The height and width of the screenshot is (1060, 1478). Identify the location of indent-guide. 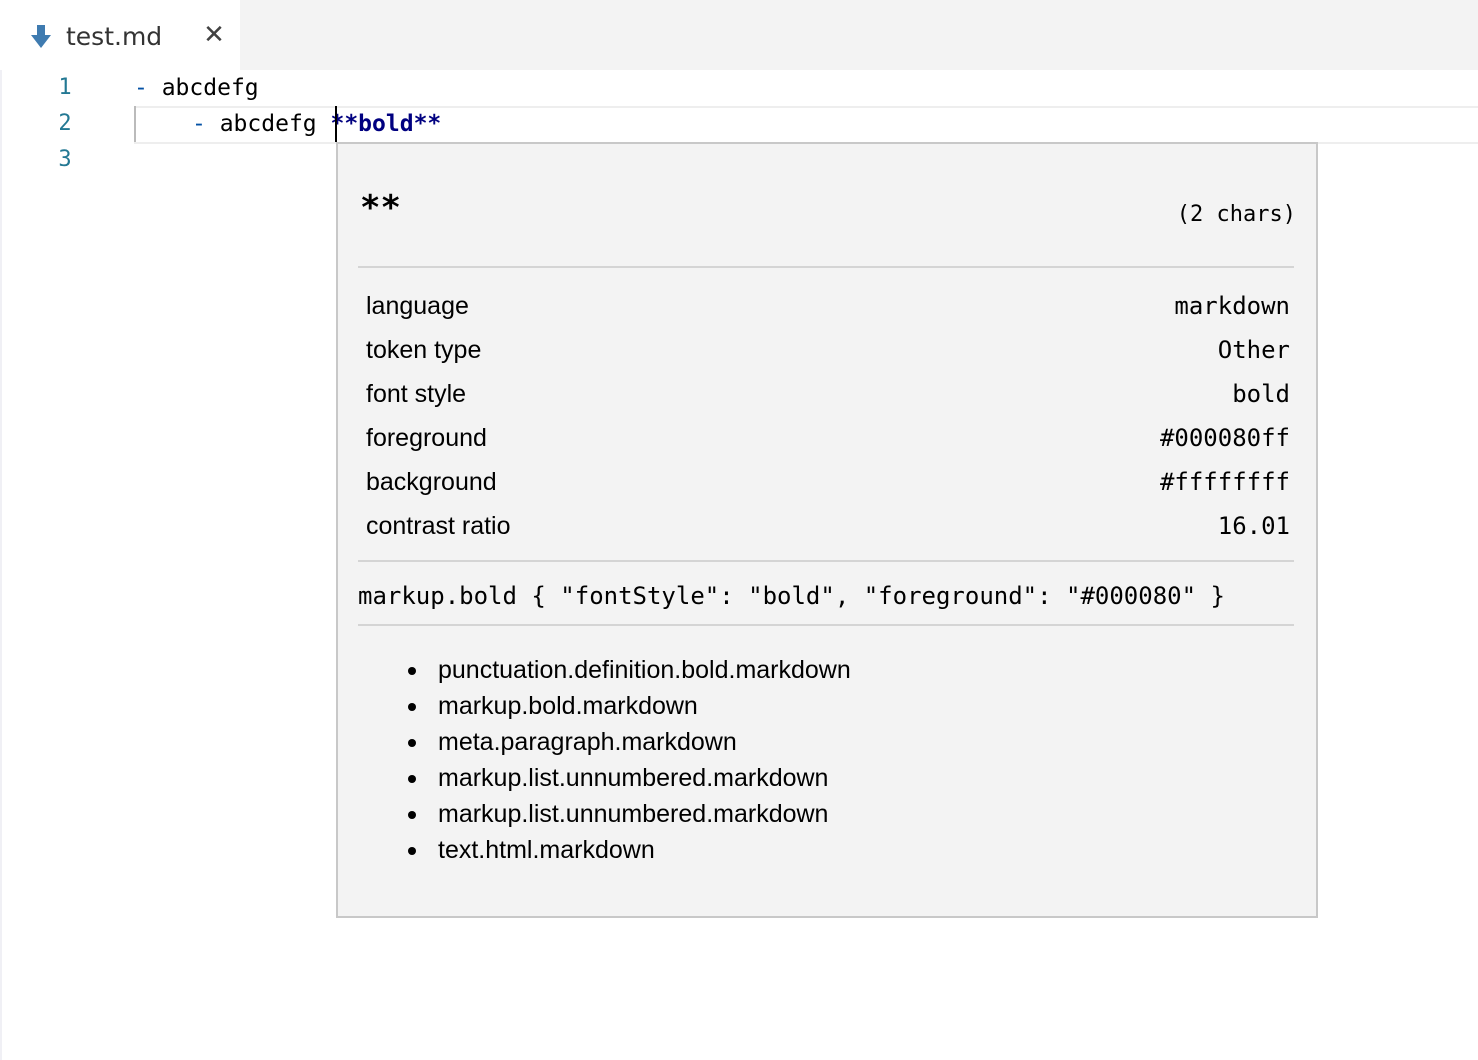
(135, 124).